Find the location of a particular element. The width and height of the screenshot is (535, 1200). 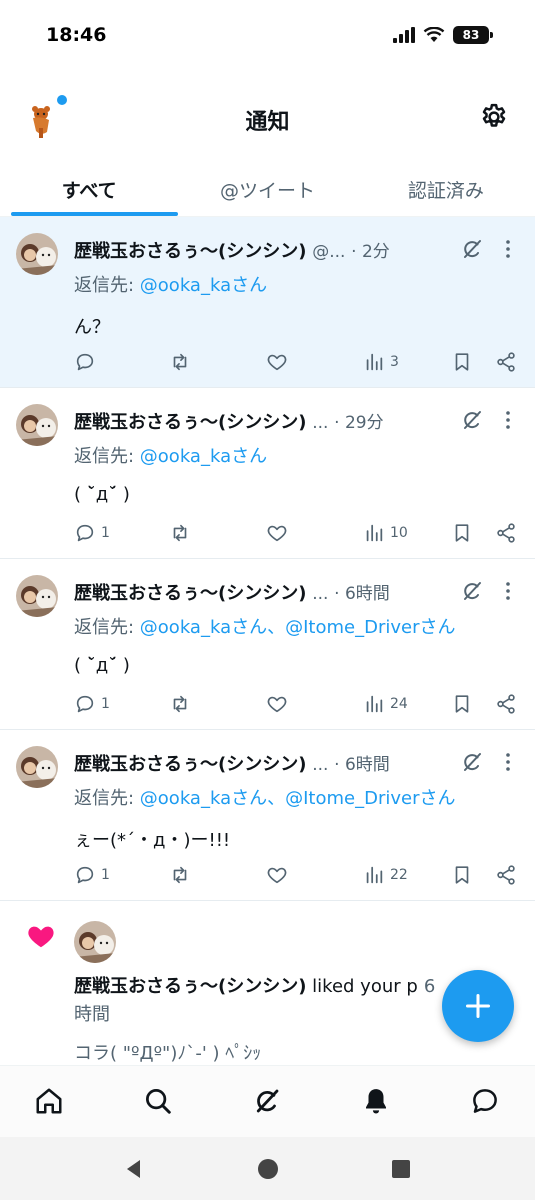

view-count: 22 is located at coordinates (399, 875).